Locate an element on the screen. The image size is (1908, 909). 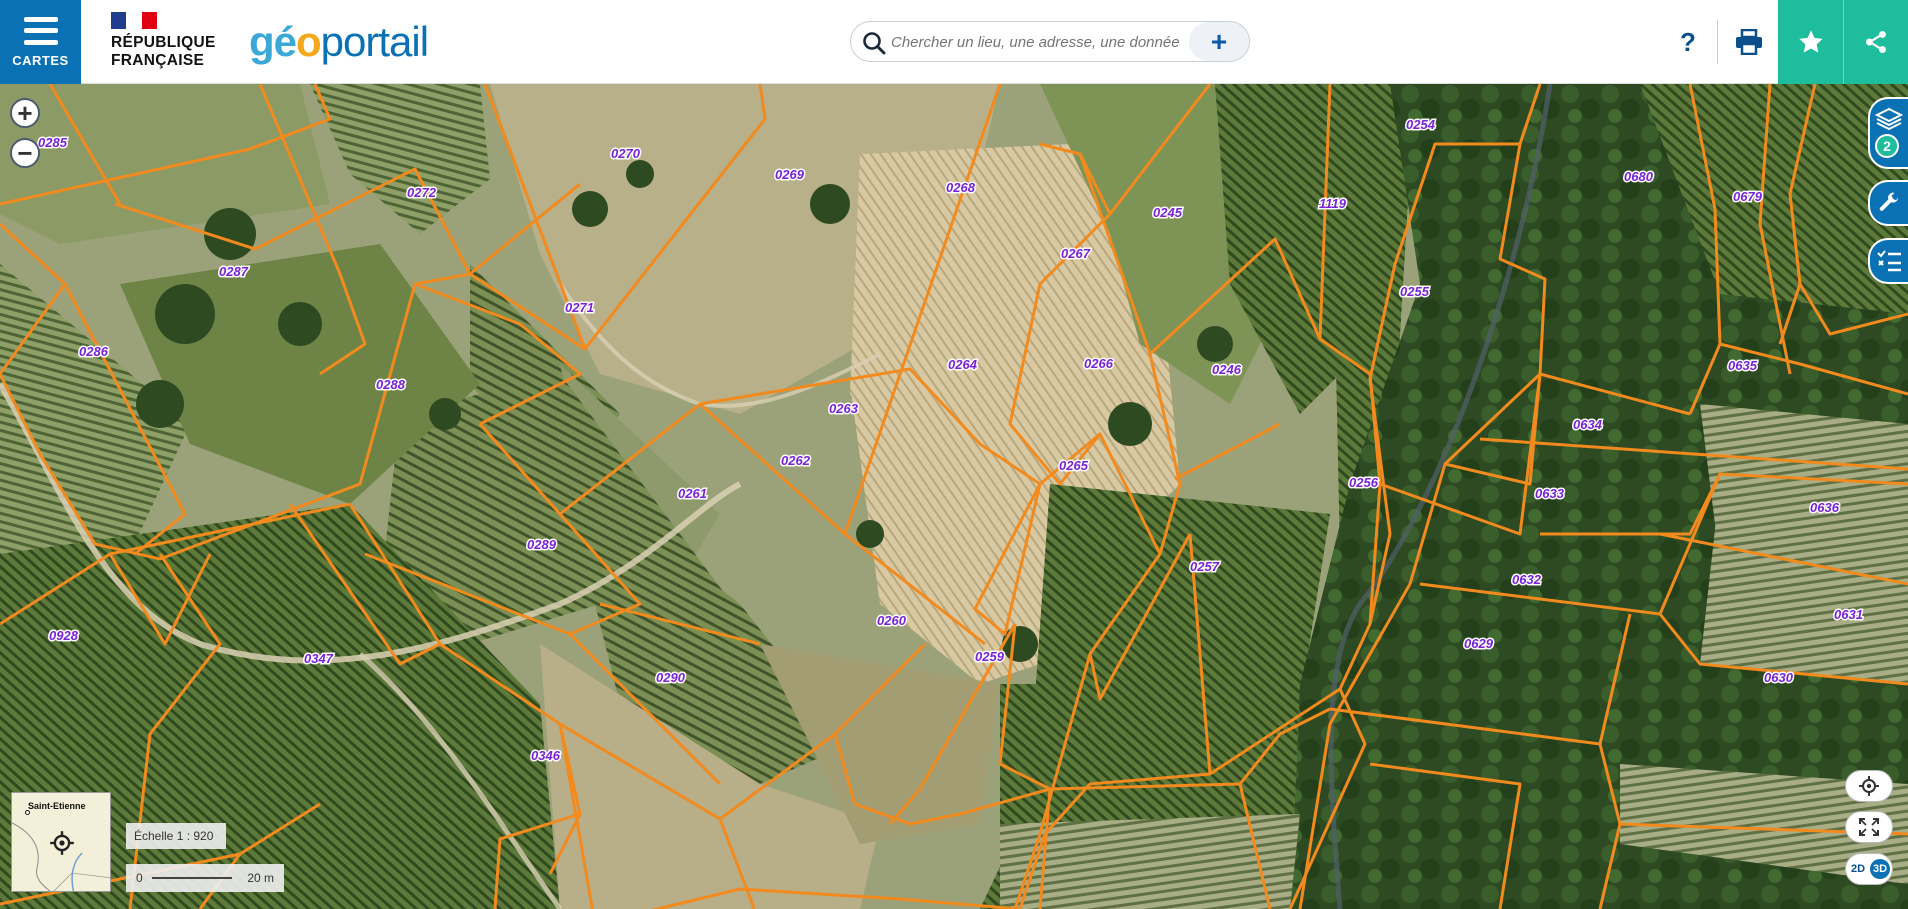
list-icon is located at coordinates (1889, 261).